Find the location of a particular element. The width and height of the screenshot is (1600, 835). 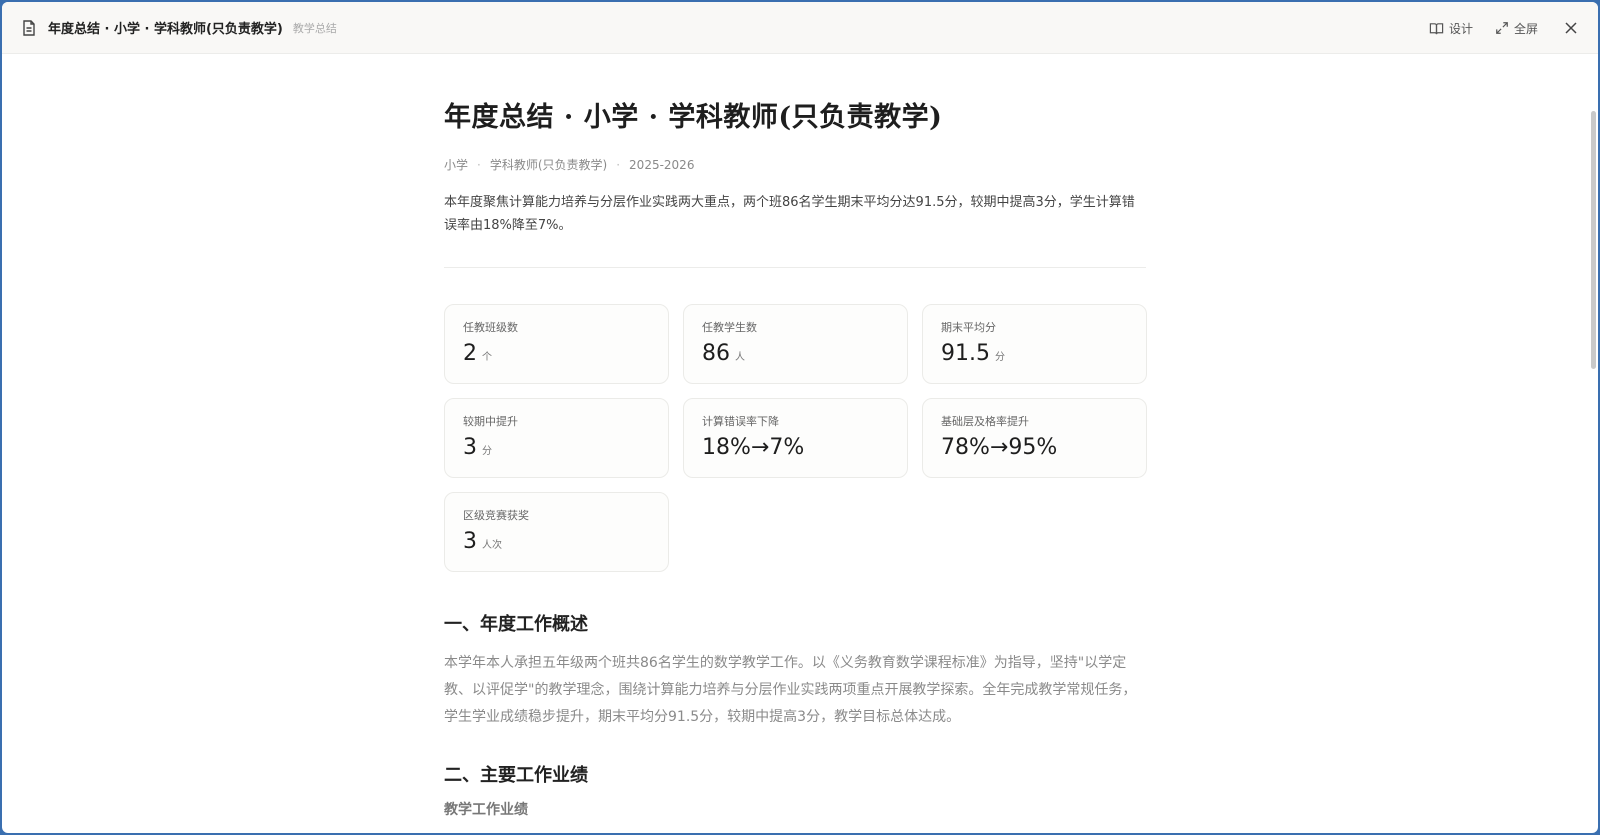

title-actions: 设计 全屏 is located at coordinates (1492, 28).